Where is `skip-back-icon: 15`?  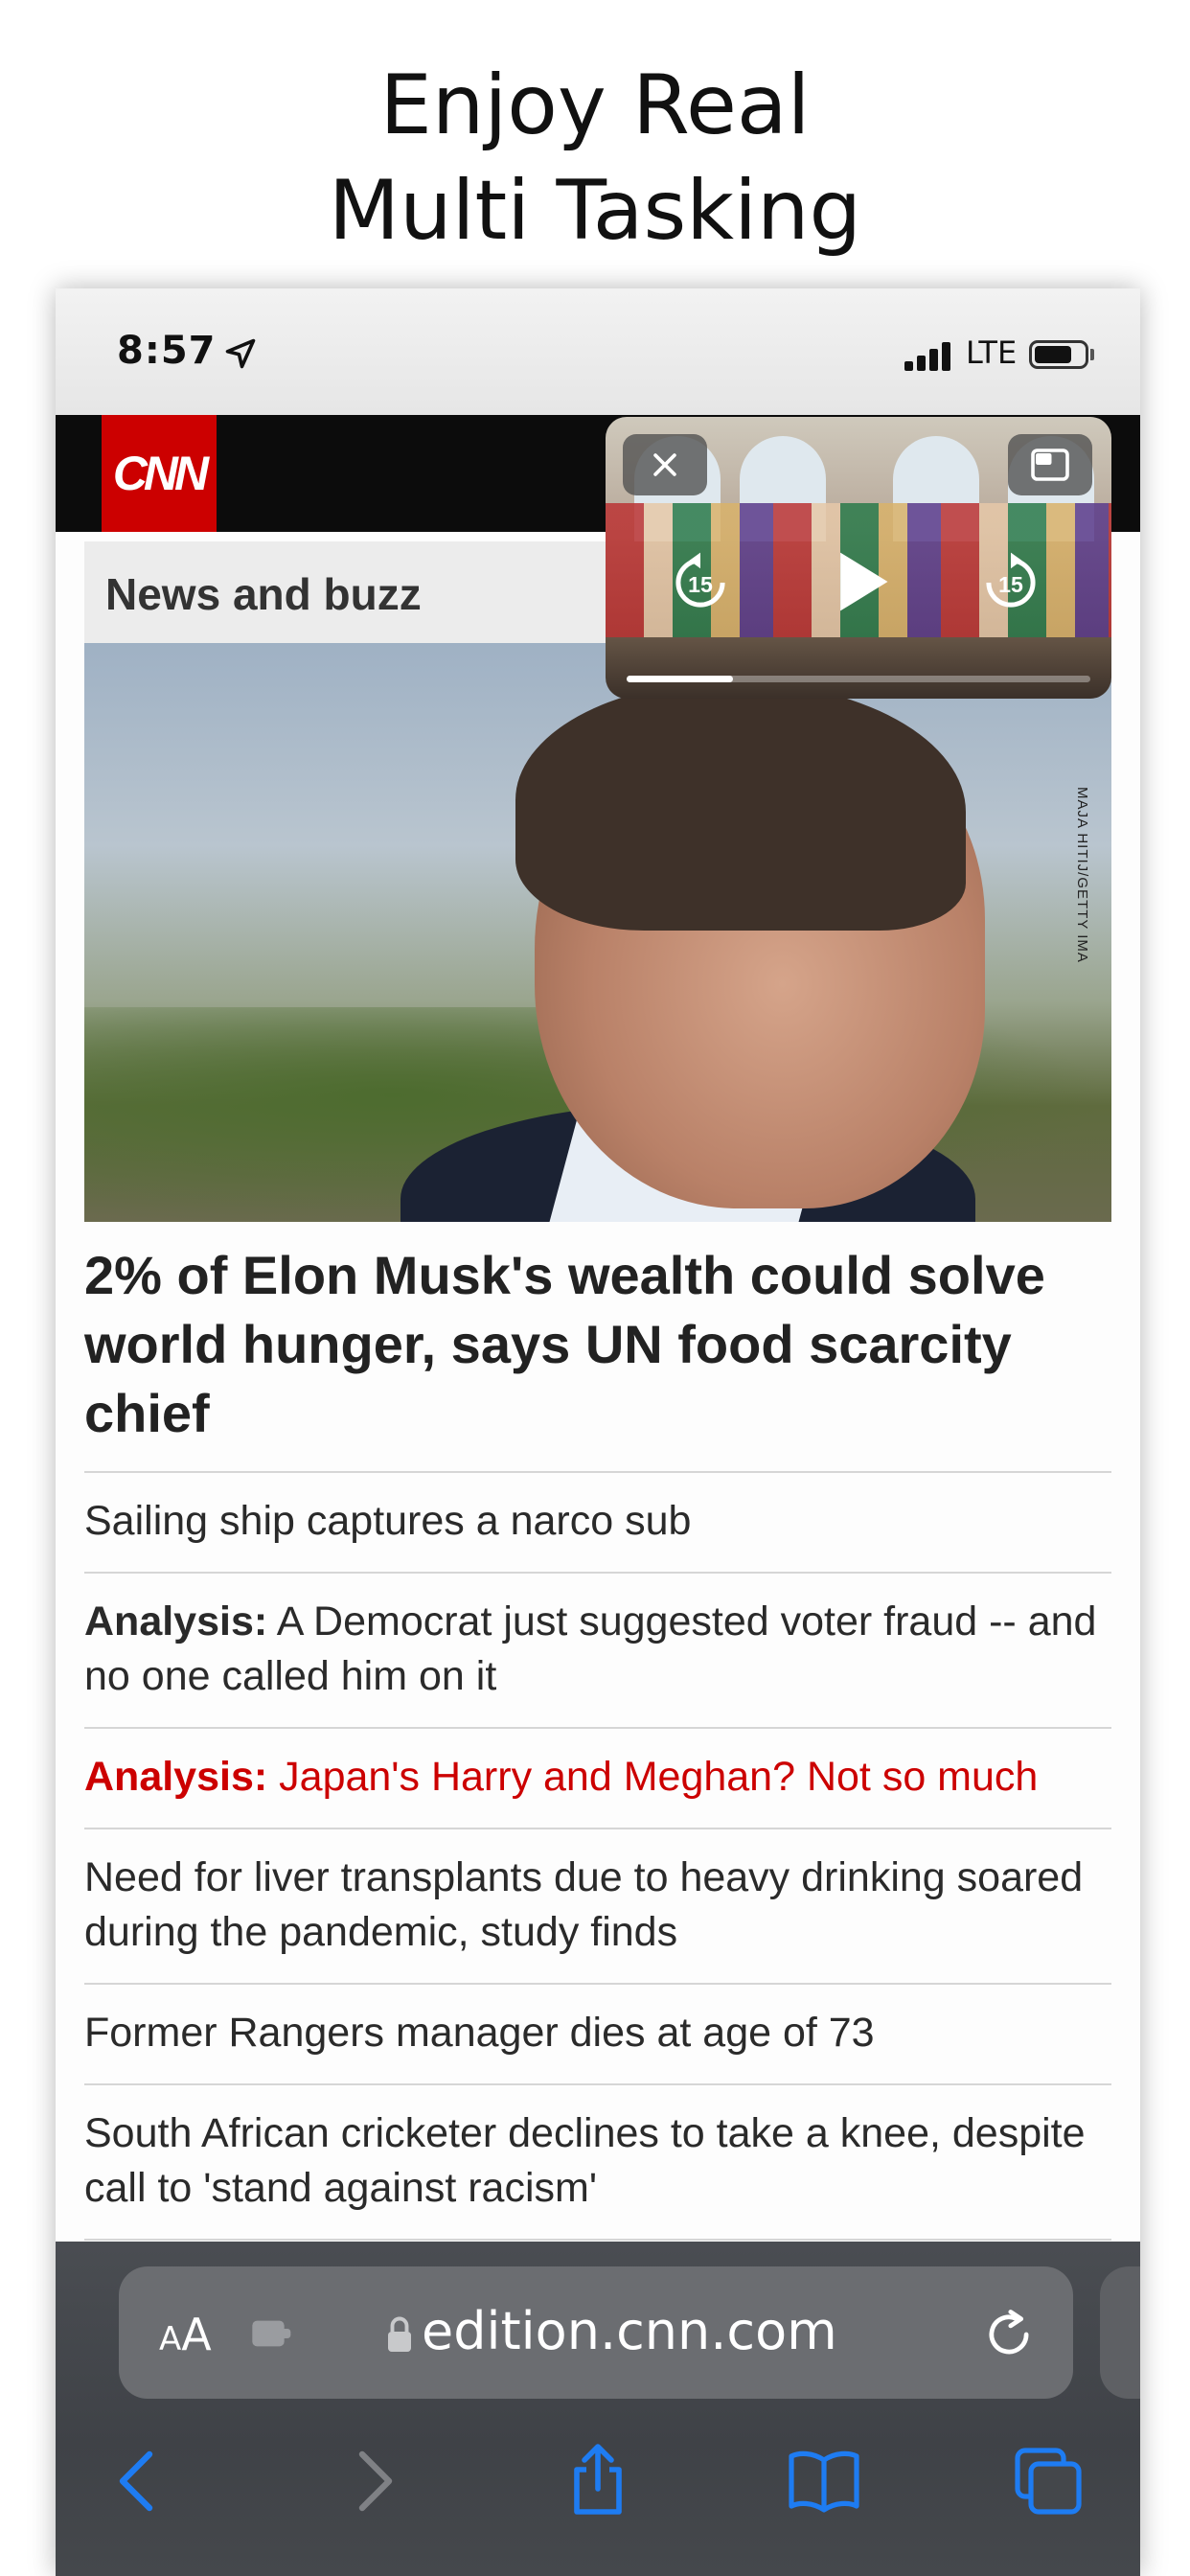 skip-back-icon: 15 is located at coordinates (700, 582).